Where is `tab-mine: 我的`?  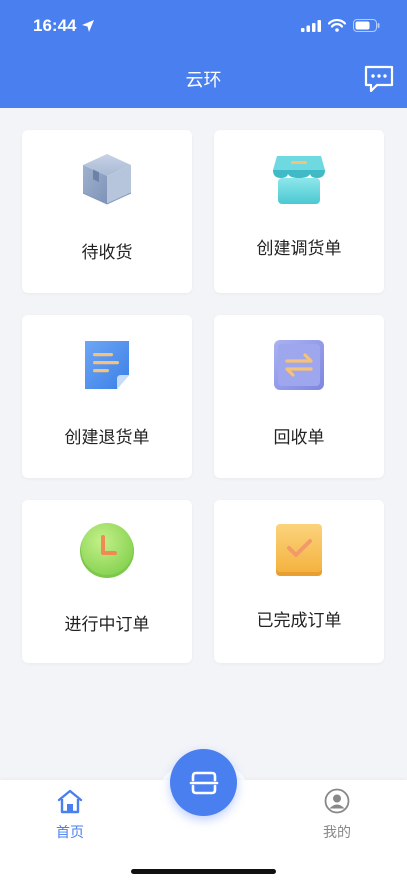
tab-mine: 我的 is located at coordinates (337, 815).